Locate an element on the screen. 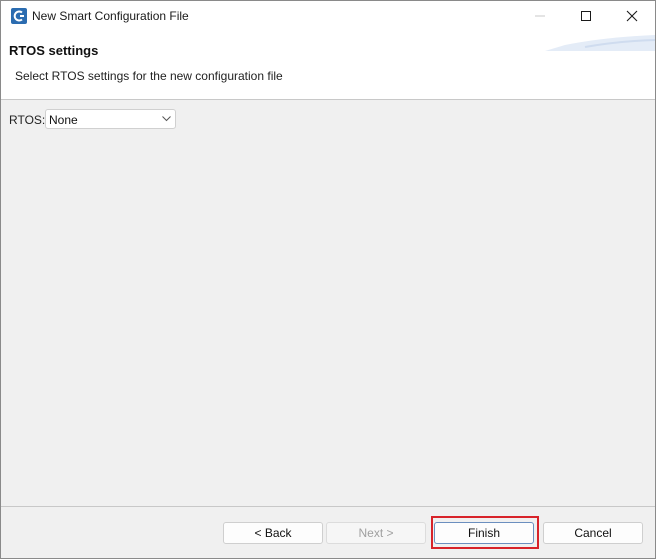  app-icon is located at coordinates (19, 16).